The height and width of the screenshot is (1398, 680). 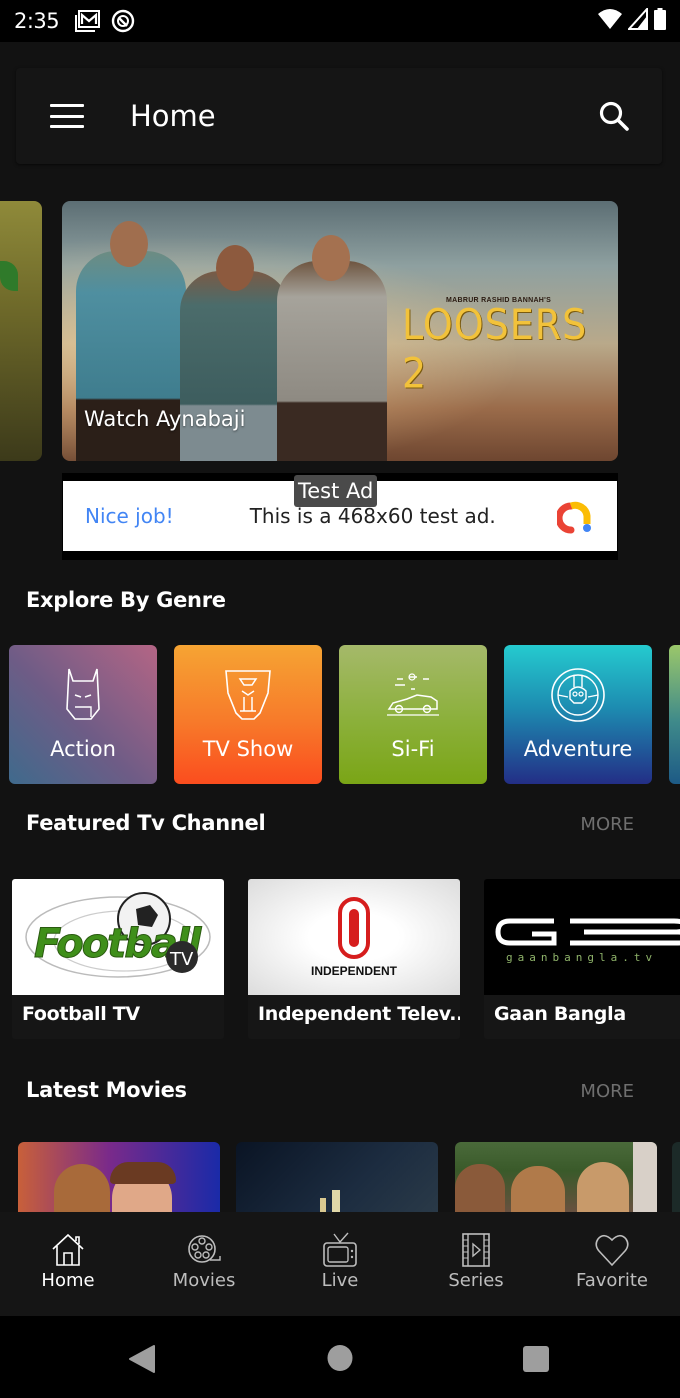 I want to click on skull-wheel-icon, so click(x=578, y=695).